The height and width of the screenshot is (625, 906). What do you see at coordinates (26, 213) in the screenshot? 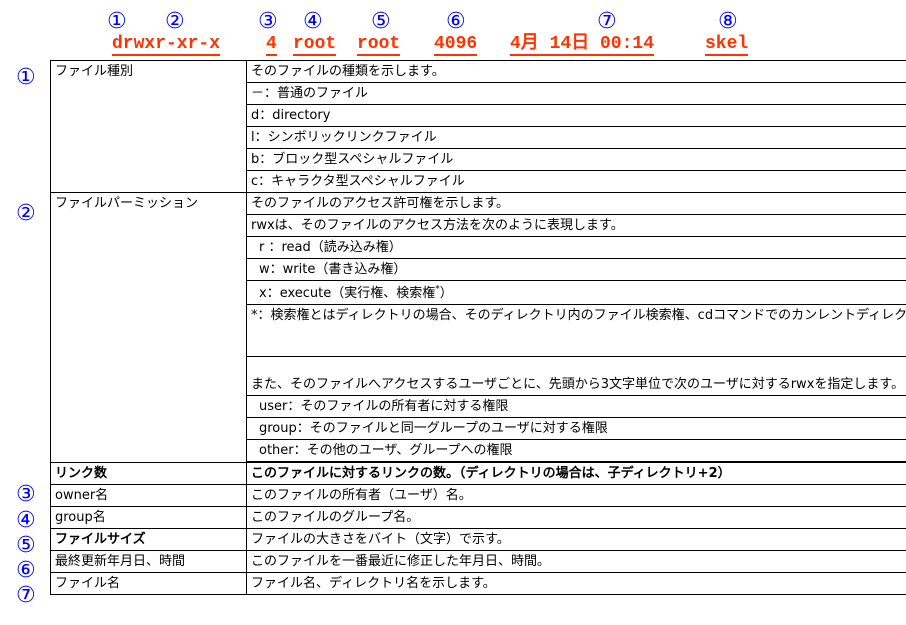
I see `row-number-2: ②` at bounding box center [26, 213].